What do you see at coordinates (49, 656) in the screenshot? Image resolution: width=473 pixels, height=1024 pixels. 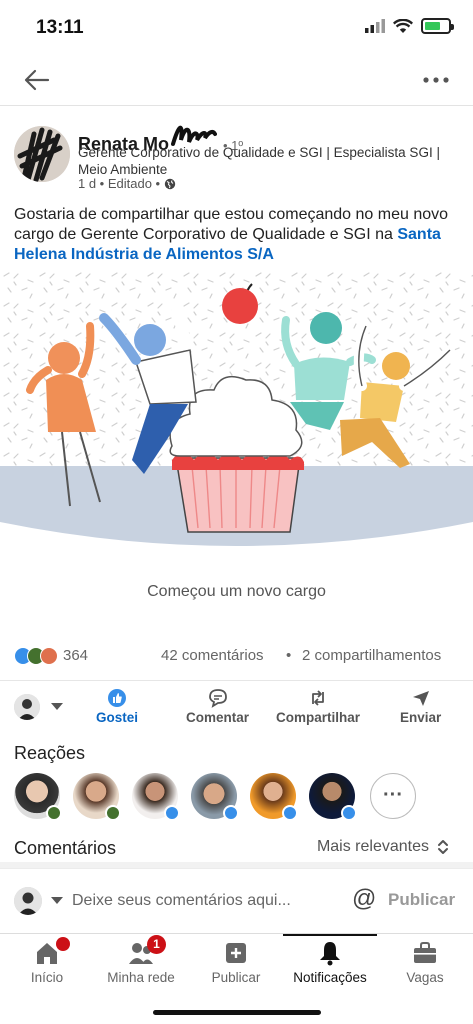 I see `love-reaction-icon` at bounding box center [49, 656].